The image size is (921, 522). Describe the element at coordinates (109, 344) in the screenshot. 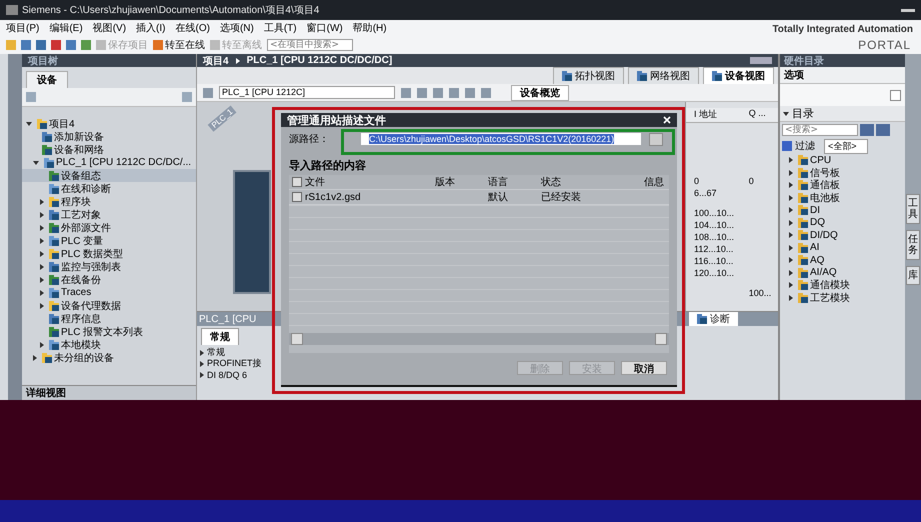

I see `tree-item: 本地模块` at that location.